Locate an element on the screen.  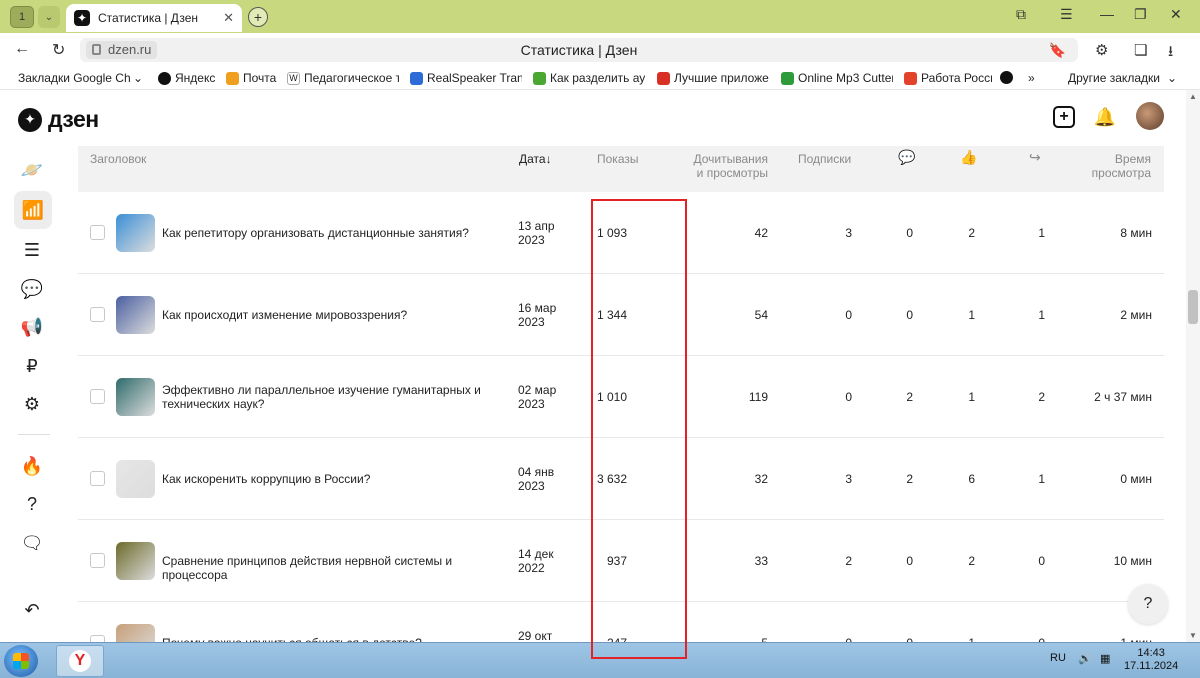
dzen-logo: ✦ дзен is located at coordinates (58, 119).